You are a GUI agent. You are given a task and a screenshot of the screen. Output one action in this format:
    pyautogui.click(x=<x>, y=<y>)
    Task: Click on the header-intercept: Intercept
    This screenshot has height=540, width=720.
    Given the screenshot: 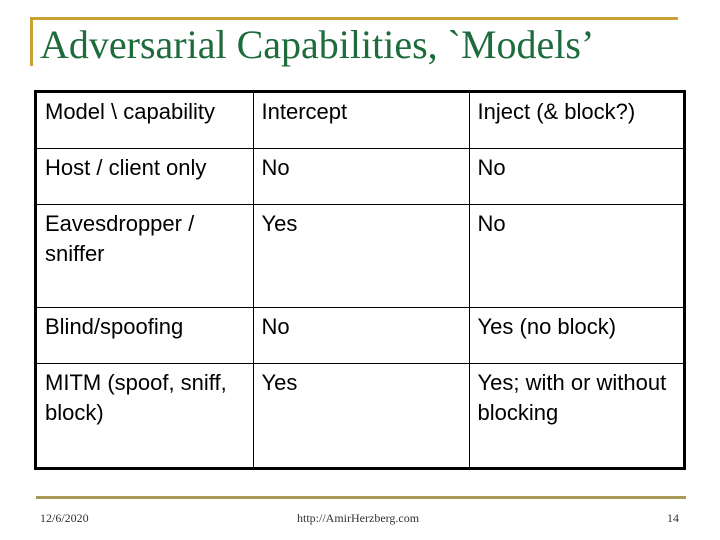 What is the action you would take?
    pyautogui.click(x=361, y=121)
    